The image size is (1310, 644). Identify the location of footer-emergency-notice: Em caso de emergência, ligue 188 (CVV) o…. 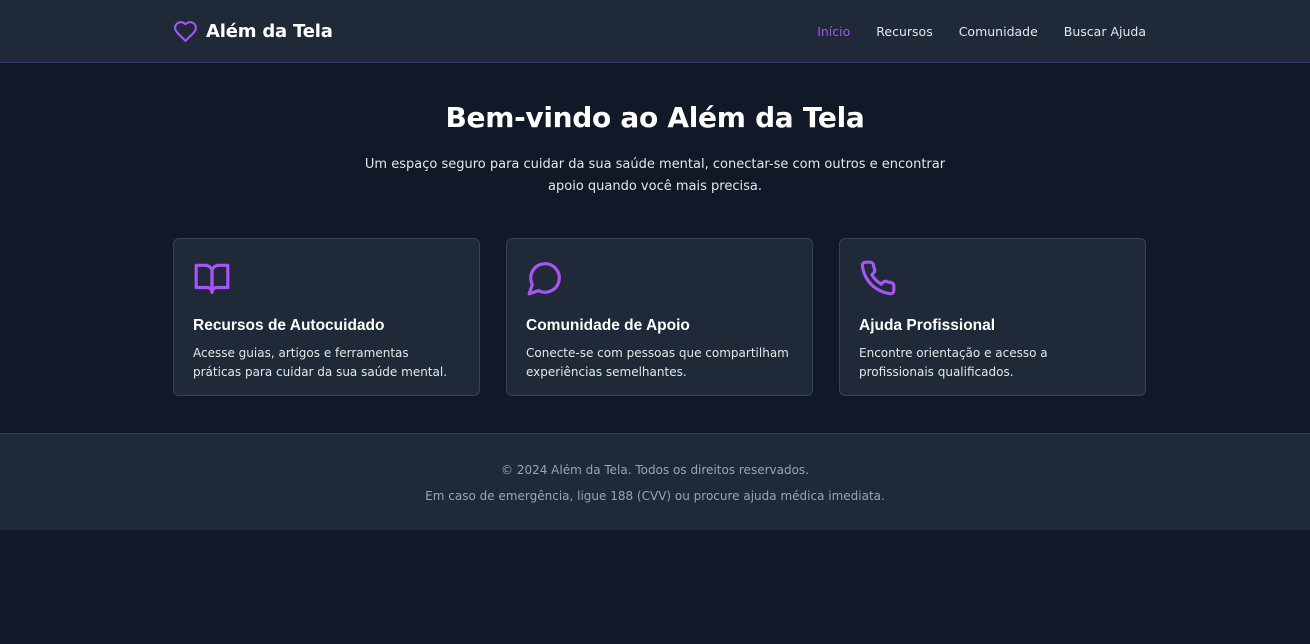
(655, 496).